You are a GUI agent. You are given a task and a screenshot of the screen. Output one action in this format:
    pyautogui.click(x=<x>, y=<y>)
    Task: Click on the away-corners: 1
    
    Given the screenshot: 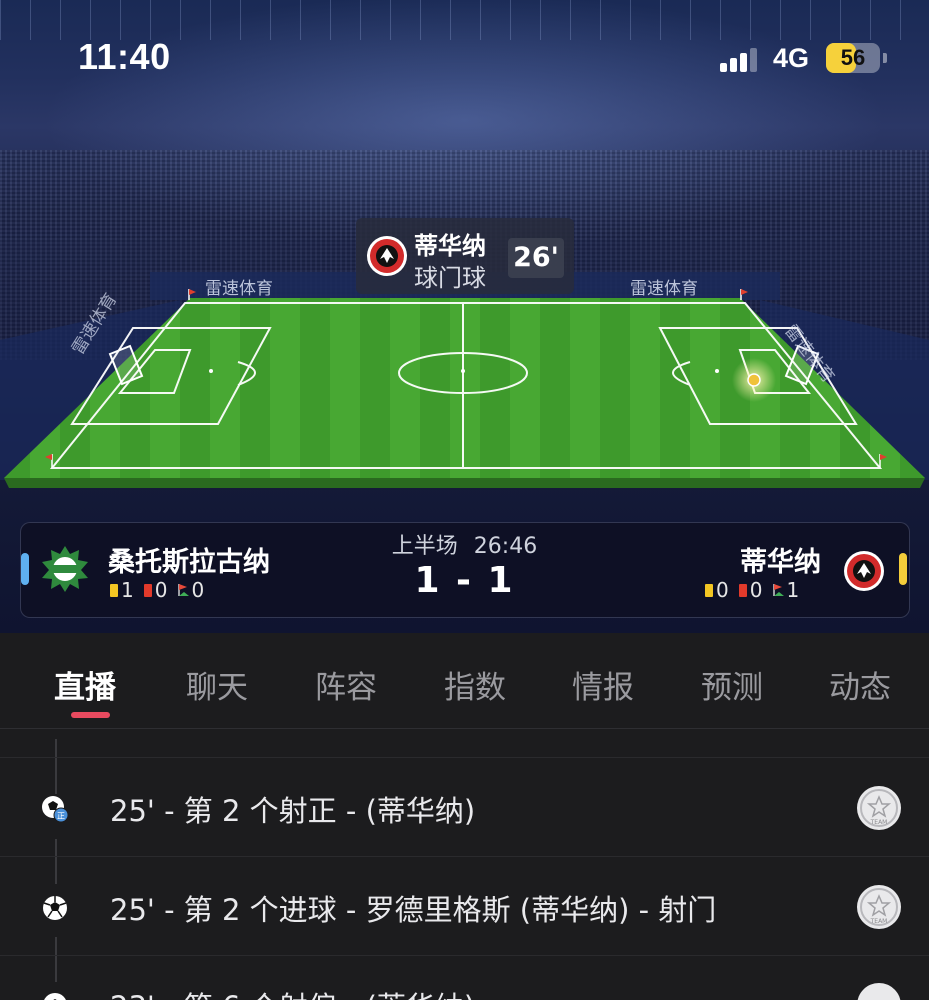 What is the action you would take?
    pyautogui.click(x=785, y=590)
    